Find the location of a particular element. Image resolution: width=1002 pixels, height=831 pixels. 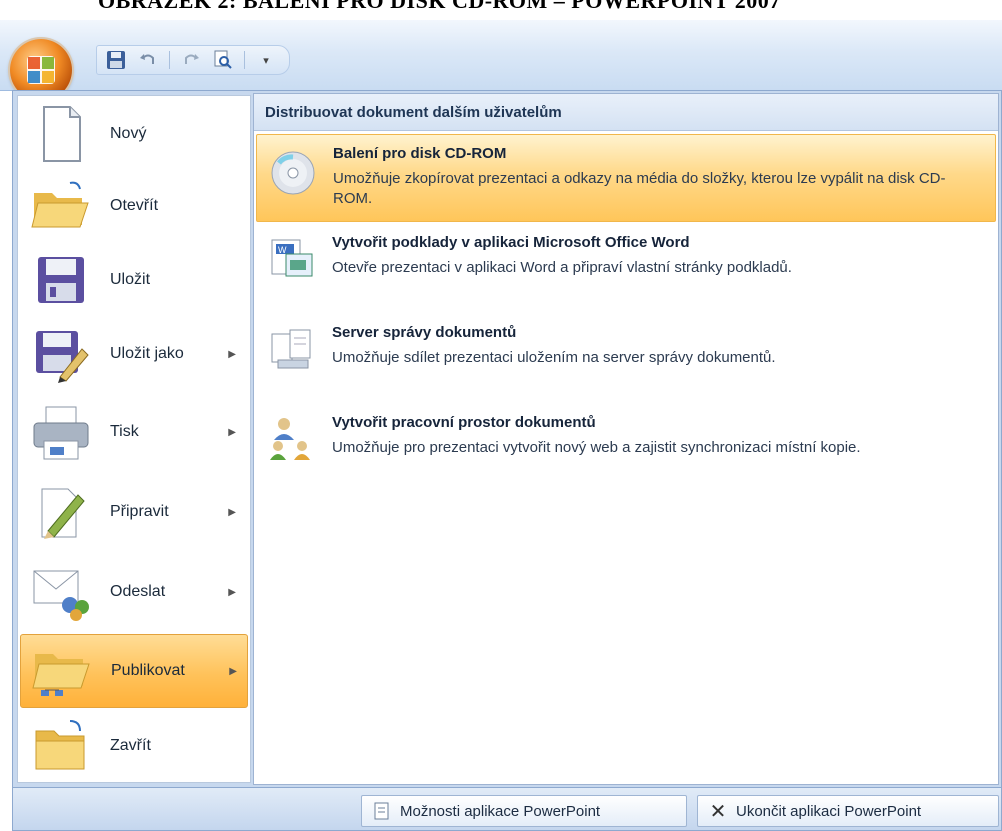

word-handouts-icon: W is located at coordinates (292, 258).